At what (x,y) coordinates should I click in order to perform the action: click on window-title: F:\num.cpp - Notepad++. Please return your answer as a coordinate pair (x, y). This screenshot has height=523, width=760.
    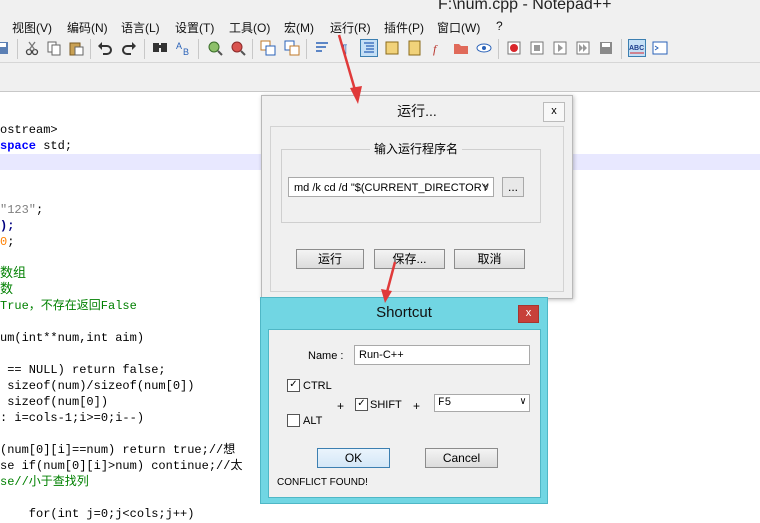
    Looking at the image, I should click on (525, 6).